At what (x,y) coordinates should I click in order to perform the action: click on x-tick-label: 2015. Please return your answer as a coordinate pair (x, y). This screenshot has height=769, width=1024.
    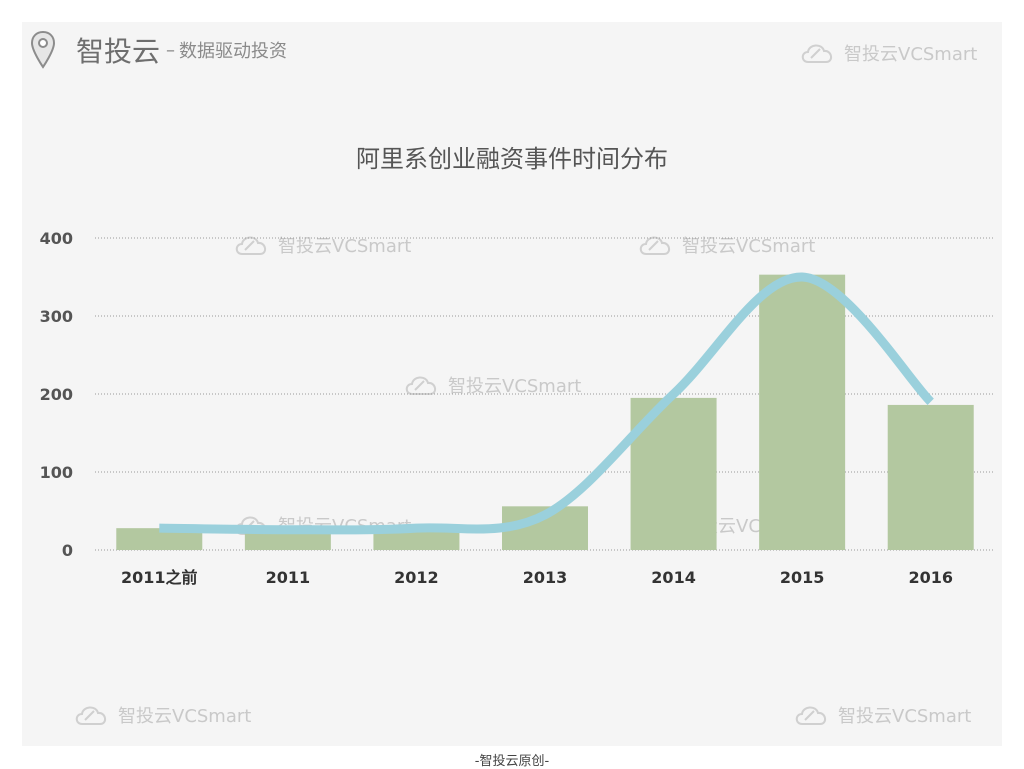
    Looking at the image, I should click on (802, 577).